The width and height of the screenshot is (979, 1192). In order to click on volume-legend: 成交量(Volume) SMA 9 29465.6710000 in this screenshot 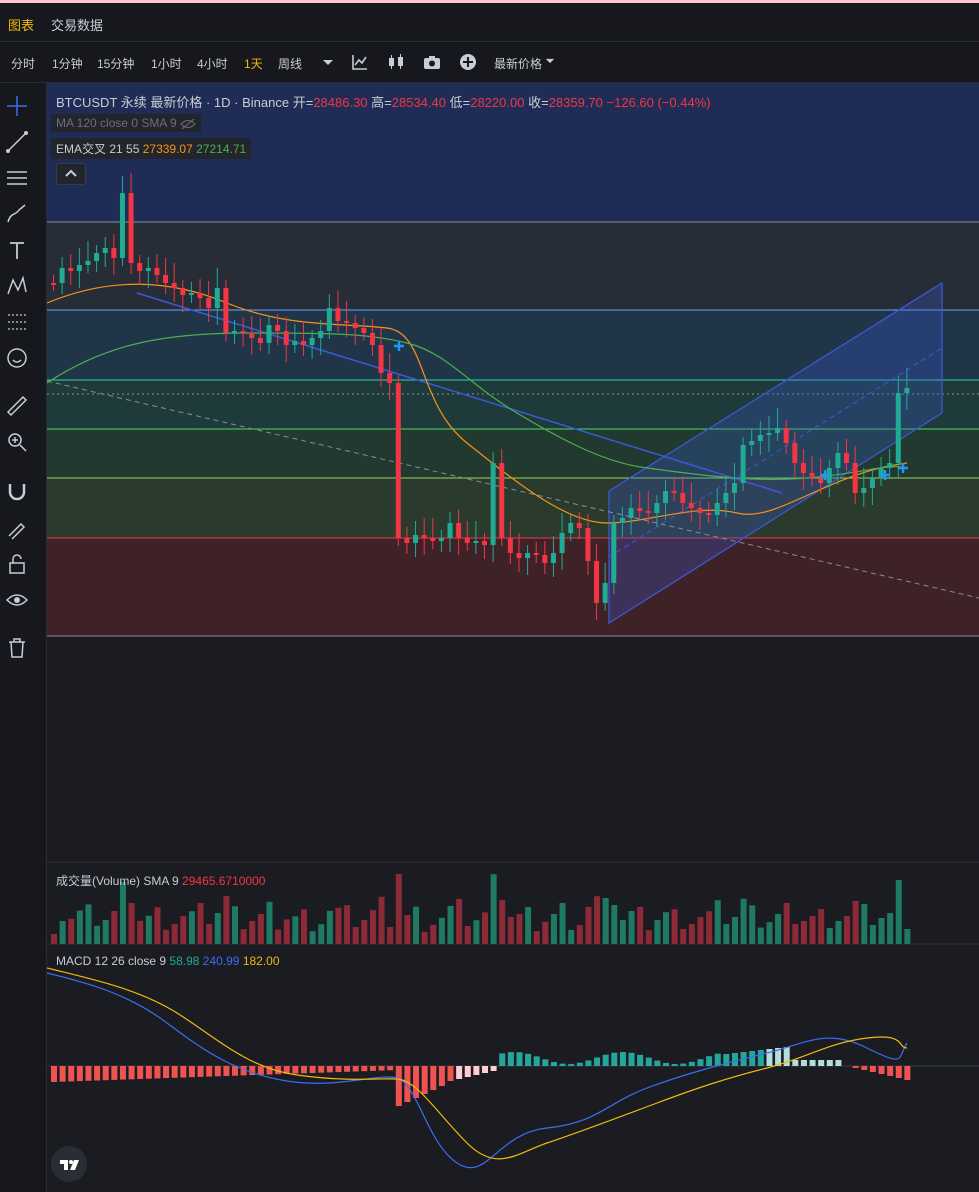, I will do `click(160, 880)`.